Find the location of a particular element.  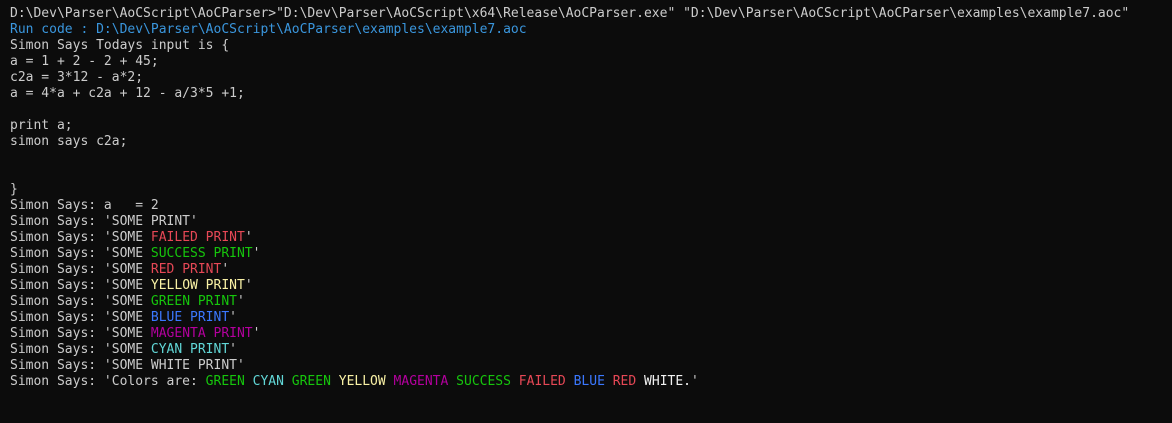

console-text: BLUE is located at coordinates (589, 381).